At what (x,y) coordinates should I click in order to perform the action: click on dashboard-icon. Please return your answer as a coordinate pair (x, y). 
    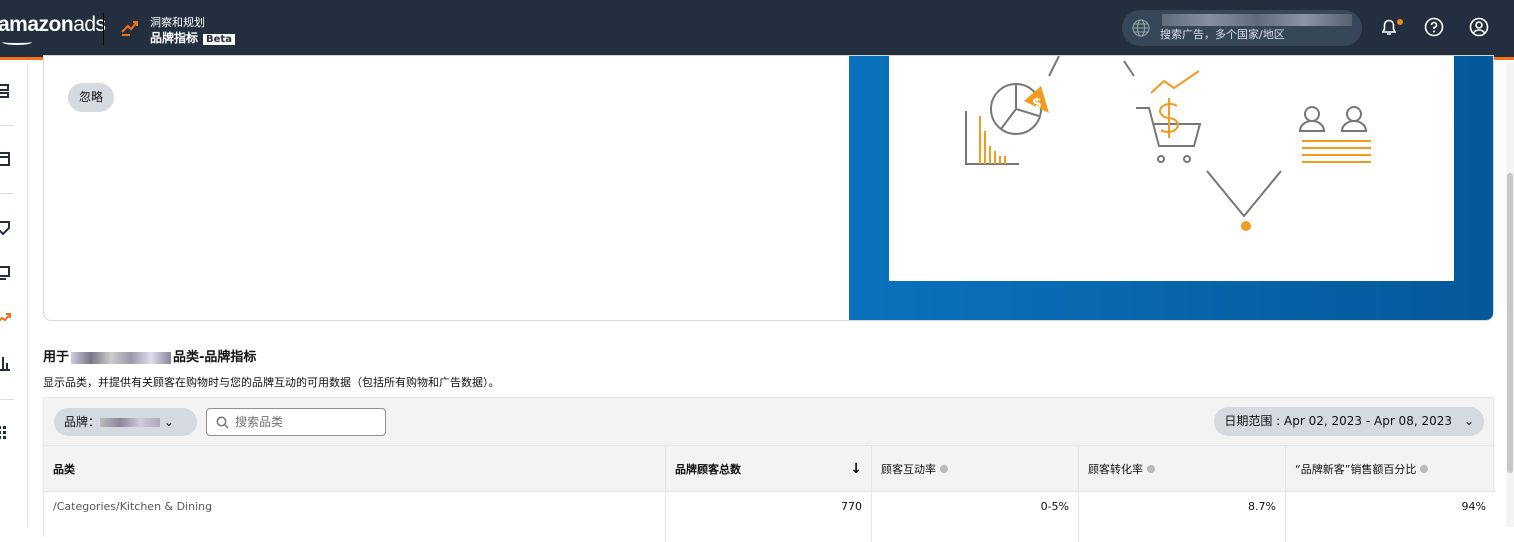
    Looking at the image, I should click on (6, 91).